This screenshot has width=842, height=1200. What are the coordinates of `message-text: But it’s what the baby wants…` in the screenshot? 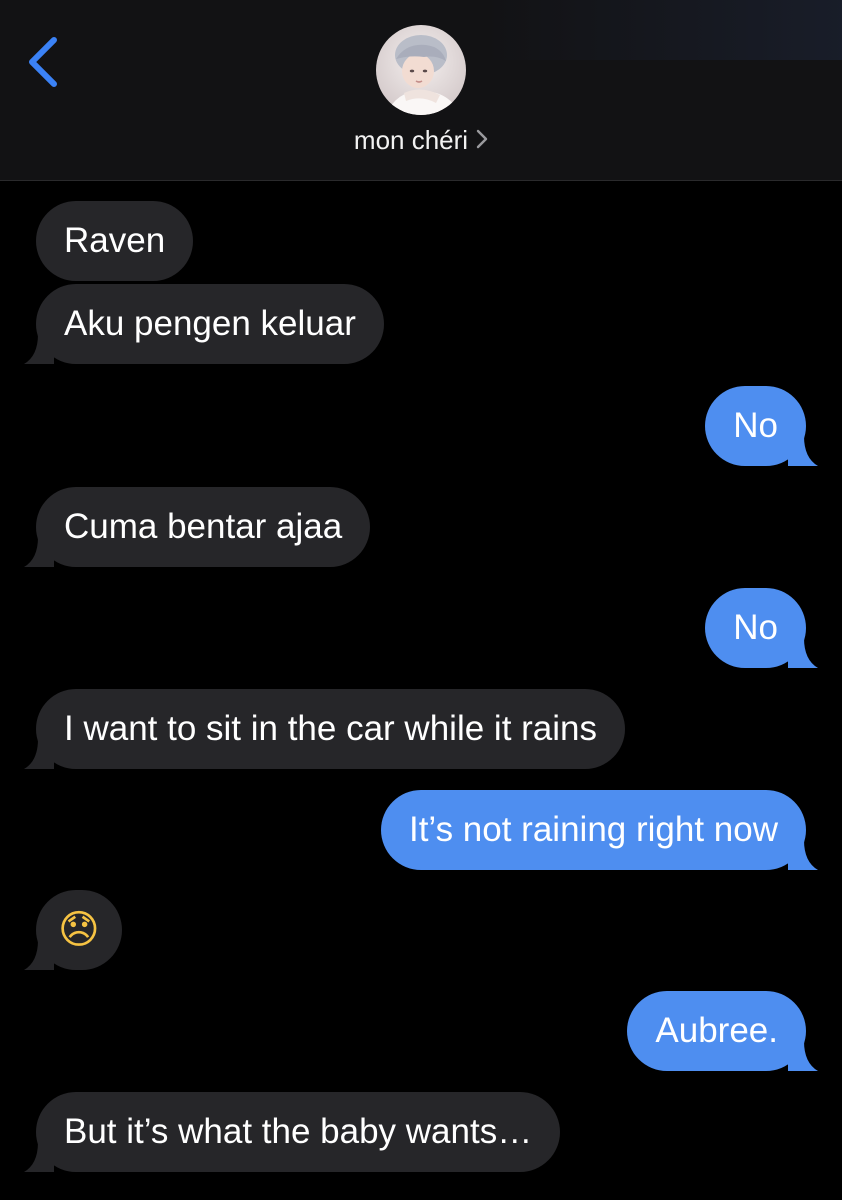 It's located at (298, 1131).